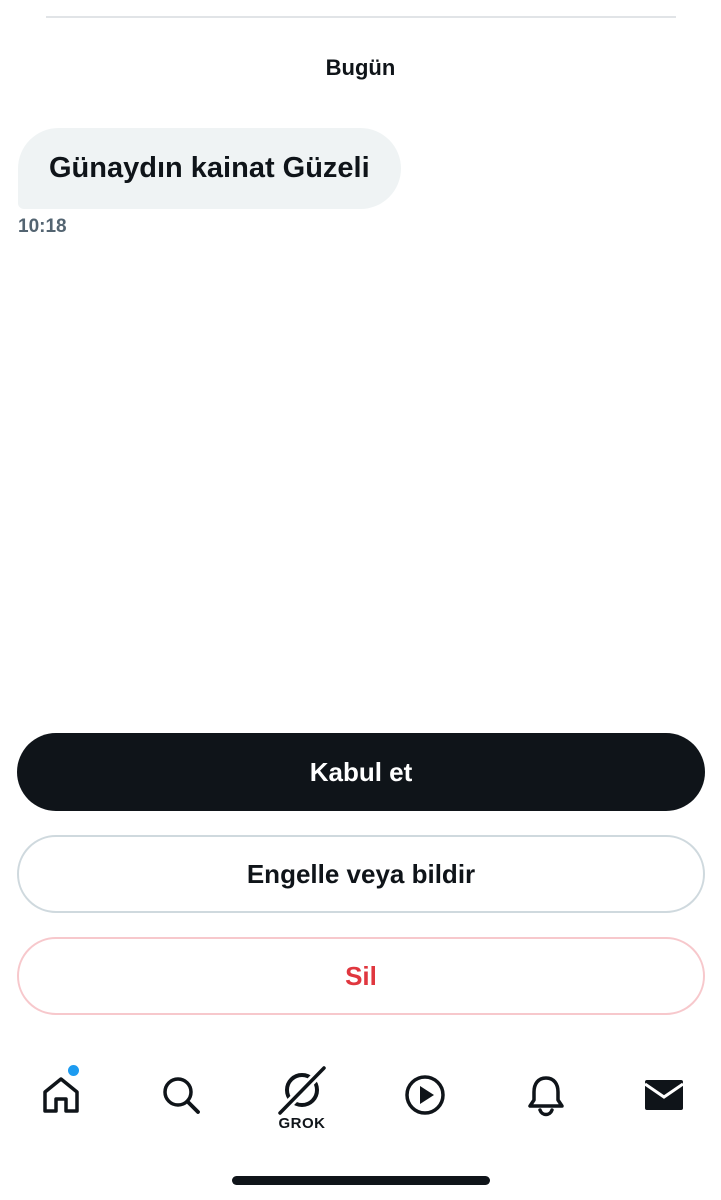 Image resolution: width=721 pixels, height=1200 pixels. I want to click on home-indicator, so click(361, 1180).